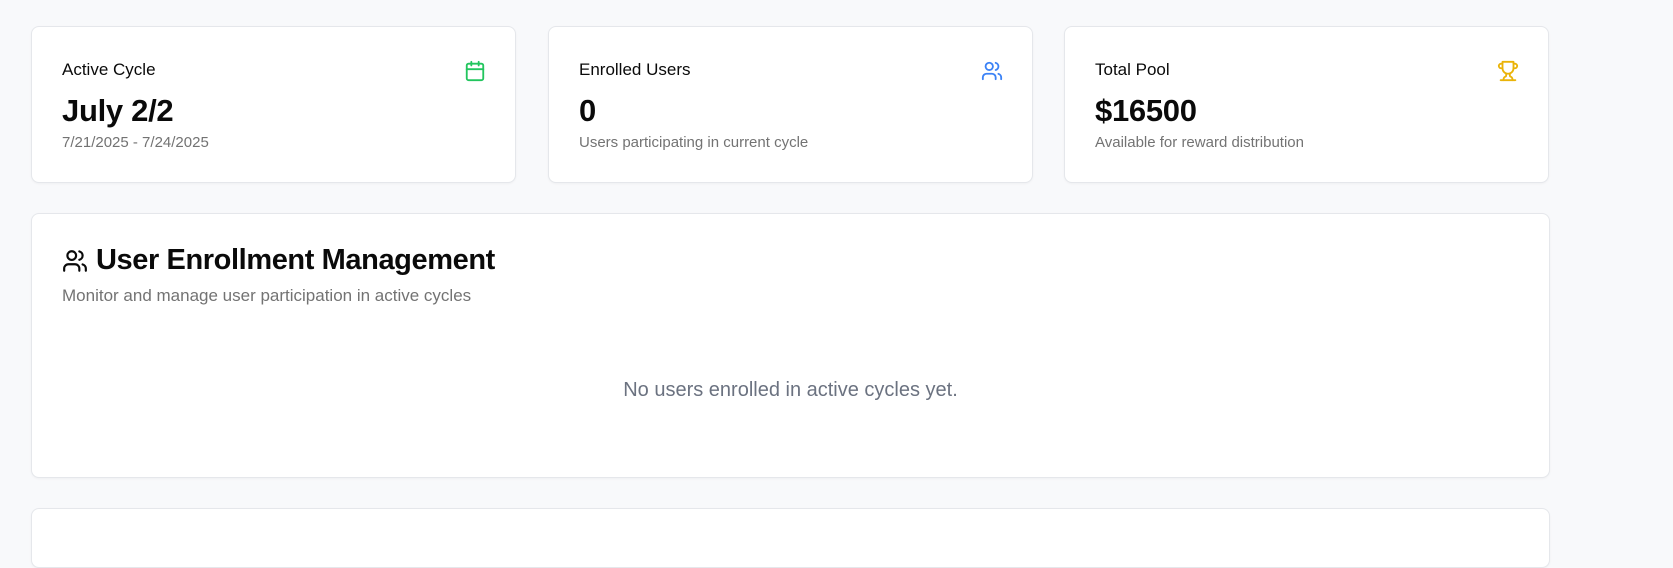  Describe the element at coordinates (118, 110) in the screenshot. I see `active-cycle-value: July 2/2` at that location.